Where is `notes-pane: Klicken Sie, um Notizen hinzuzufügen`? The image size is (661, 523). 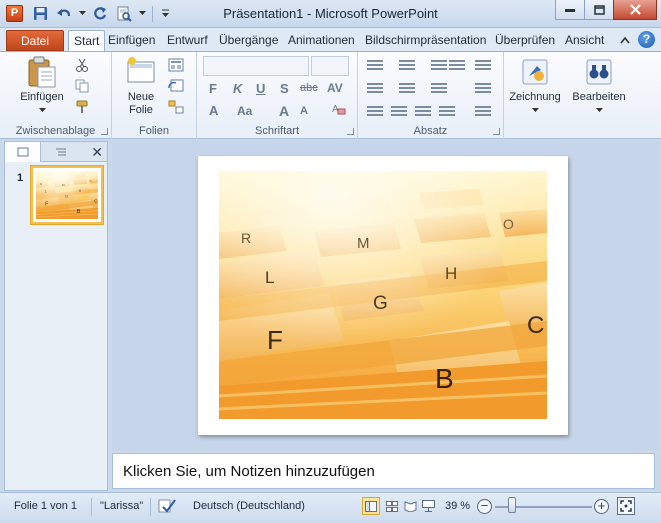
notes-pane: Klicken Sie, um Notizen hinzuzufügen is located at coordinates (383, 471).